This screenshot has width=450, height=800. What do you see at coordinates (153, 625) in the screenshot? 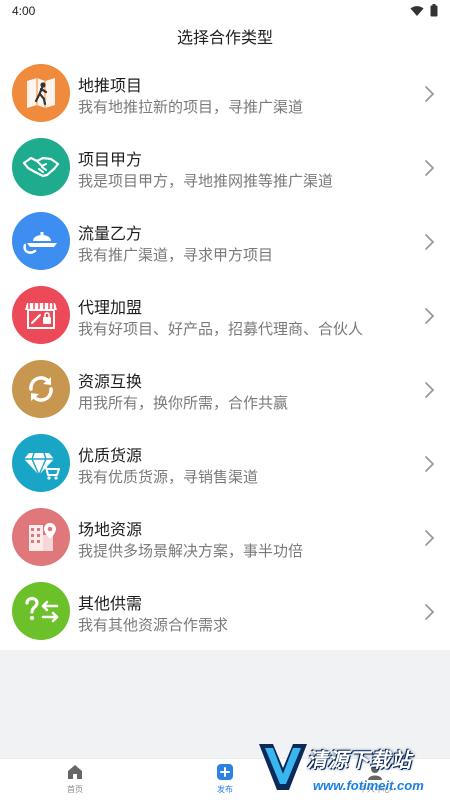
I see `item-description: 我有其他资源合作需求` at bounding box center [153, 625].